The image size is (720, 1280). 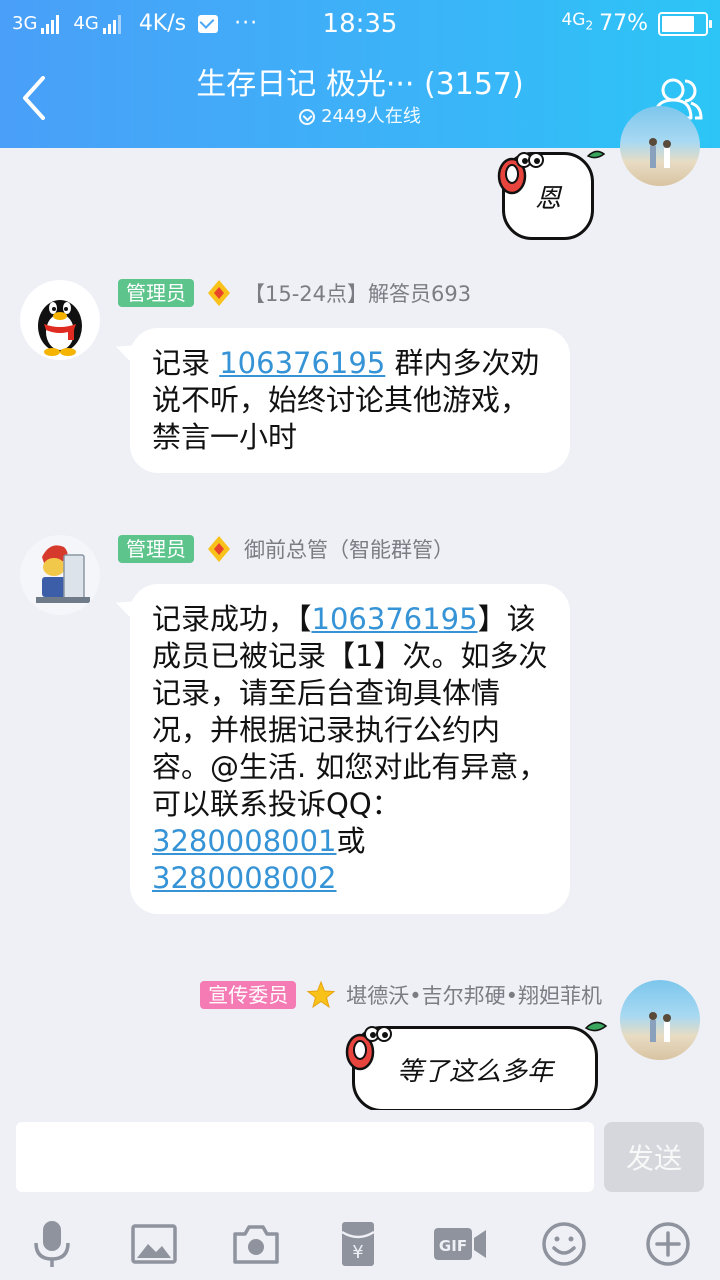 What do you see at coordinates (685, 23) in the screenshot?
I see `battery-icon` at bounding box center [685, 23].